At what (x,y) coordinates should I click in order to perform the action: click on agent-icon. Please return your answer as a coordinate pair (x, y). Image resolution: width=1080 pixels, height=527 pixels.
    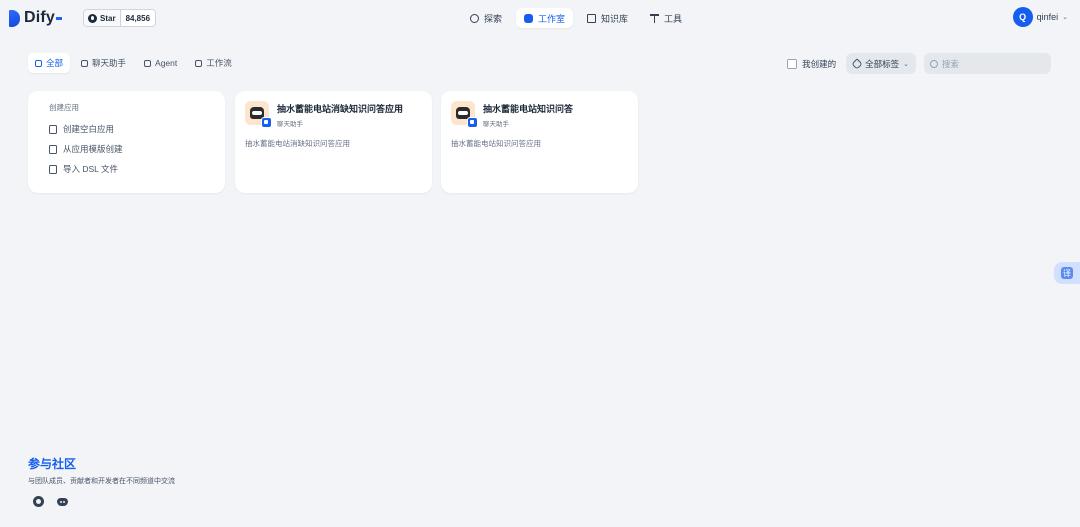
    Looking at the image, I should click on (148, 63).